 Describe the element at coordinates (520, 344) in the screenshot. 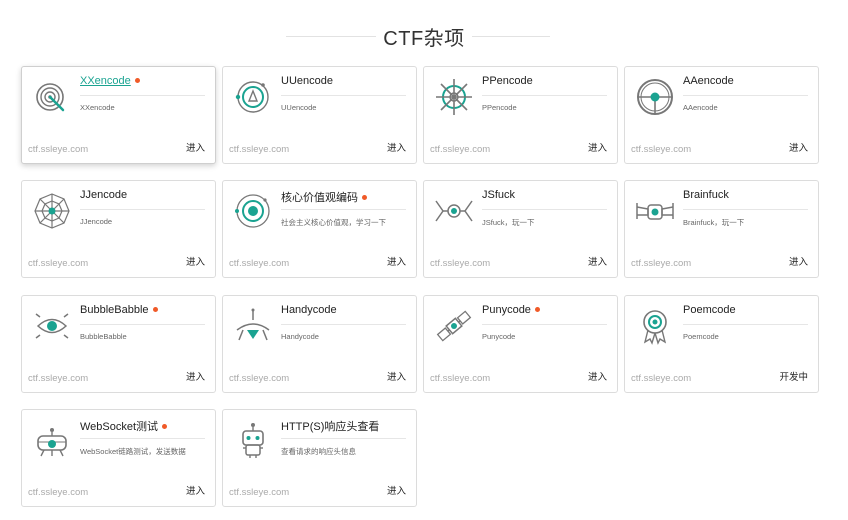

I see `tool-card: Punycode Punycode ctf.ssleye.com 进入` at that location.